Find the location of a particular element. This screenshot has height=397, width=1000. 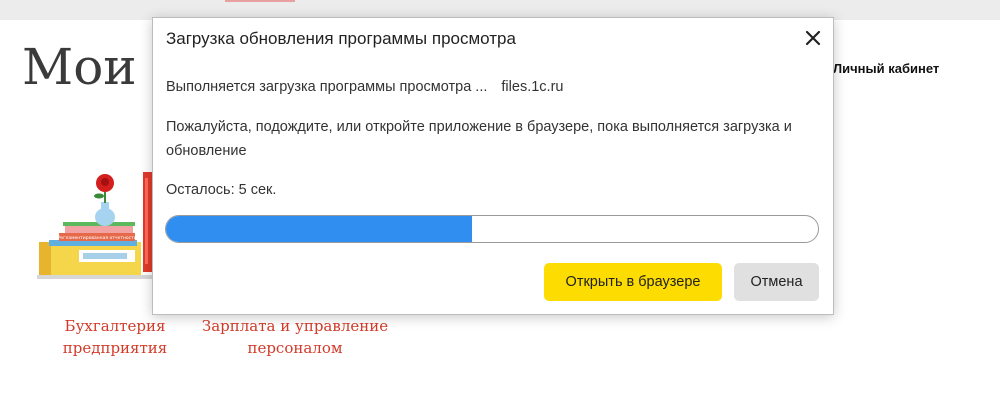

book-label: Регламентированная отчетность is located at coordinates (97, 238).